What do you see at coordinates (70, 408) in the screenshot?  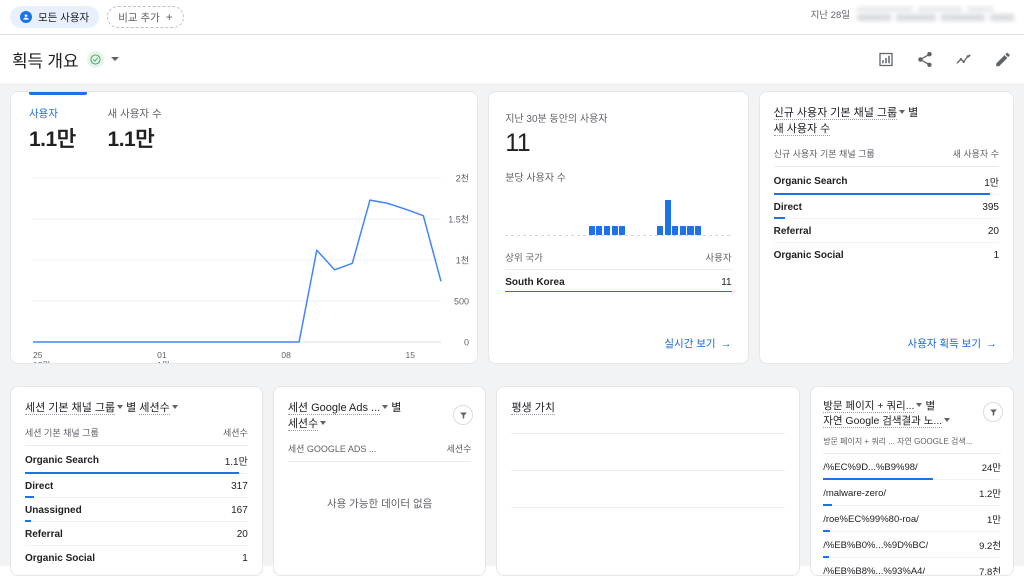 I see `sessions-dimension: 세션 기본 채널 그룹` at bounding box center [70, 408].